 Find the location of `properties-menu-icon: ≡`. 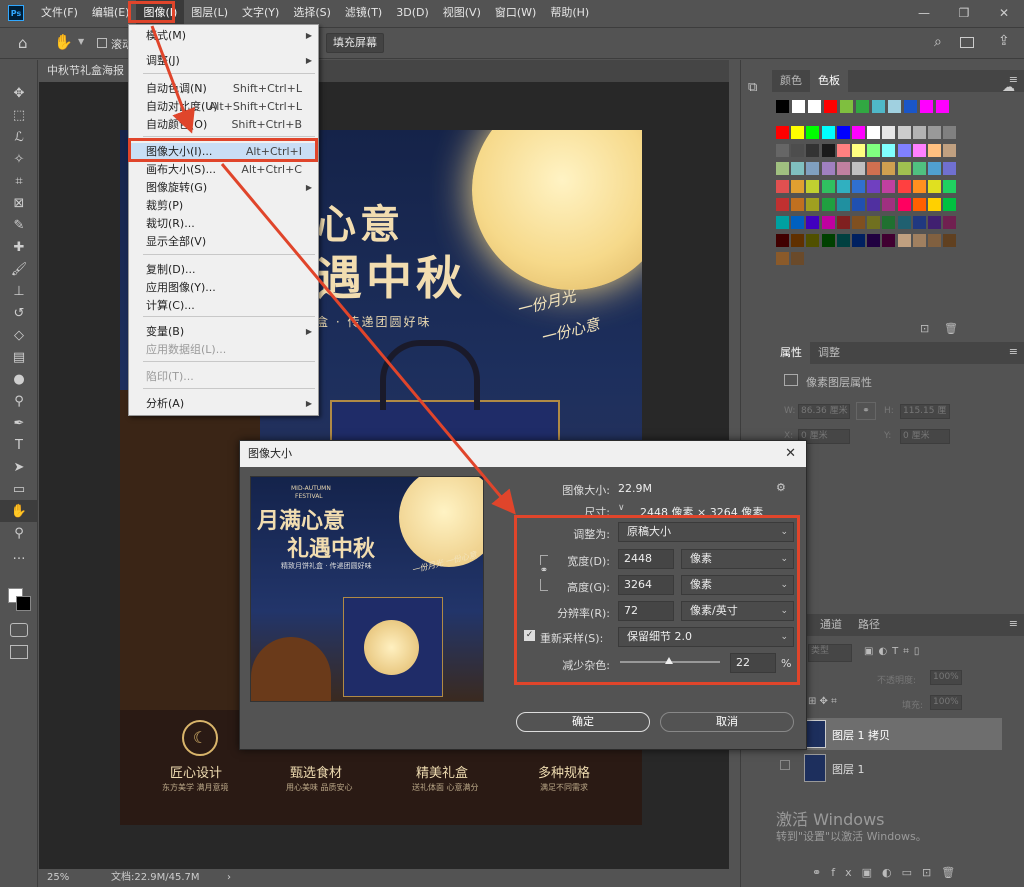

properties-menu-icon: ≡ is located at coordinates (1013, 351).